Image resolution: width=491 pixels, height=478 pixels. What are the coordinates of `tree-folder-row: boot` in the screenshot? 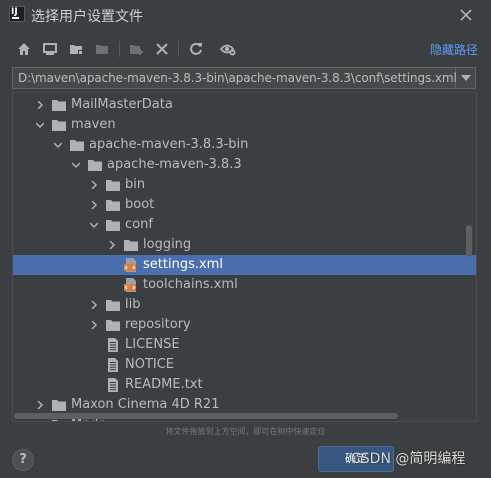 It's located at (244, 205).